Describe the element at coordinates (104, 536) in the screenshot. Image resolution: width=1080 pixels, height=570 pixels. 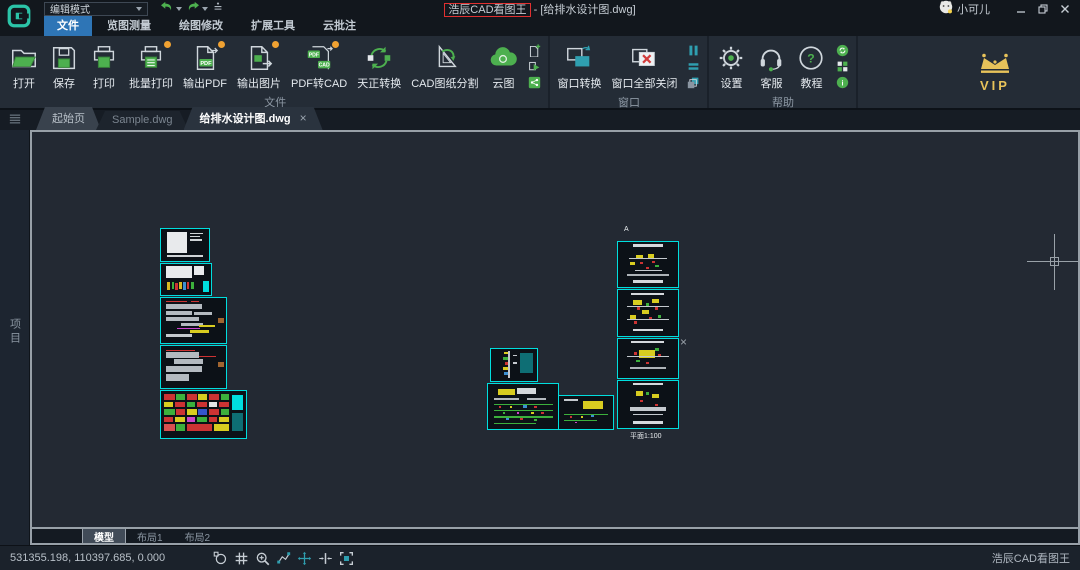
I see `layout-tab-0: 模型` at that location.